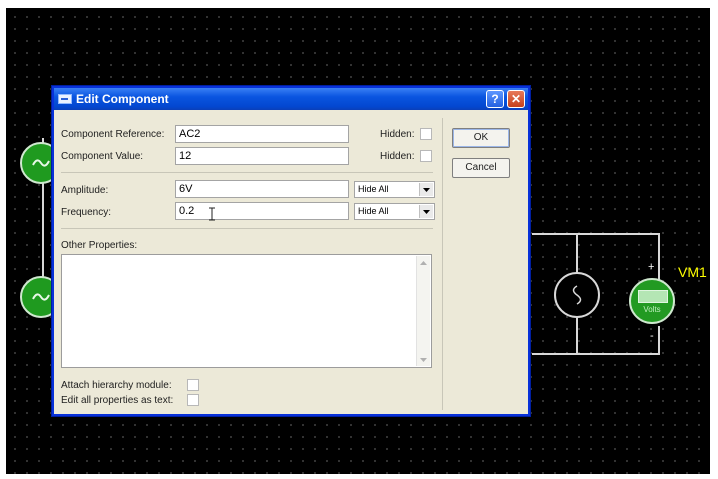 This screenshot has width=718, height=479. I want to click on edit-all-checkbox, so click(193, 400).